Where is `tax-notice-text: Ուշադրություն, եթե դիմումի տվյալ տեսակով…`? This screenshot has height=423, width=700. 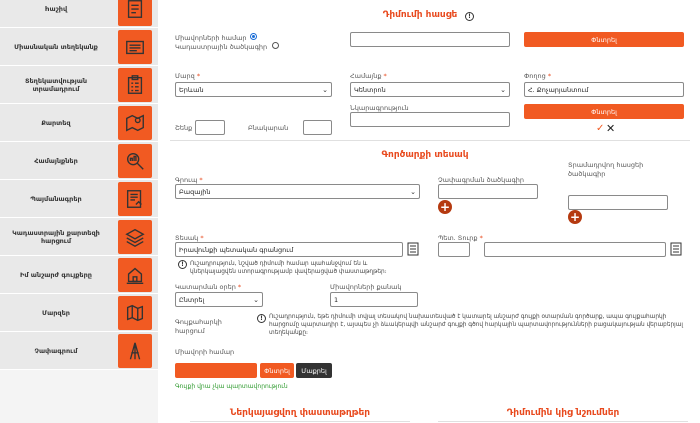 tax-notice-text: Ուշադրություն, եթե դիմումի տվյալ տեսակով… is located at coordinates (476, 325).